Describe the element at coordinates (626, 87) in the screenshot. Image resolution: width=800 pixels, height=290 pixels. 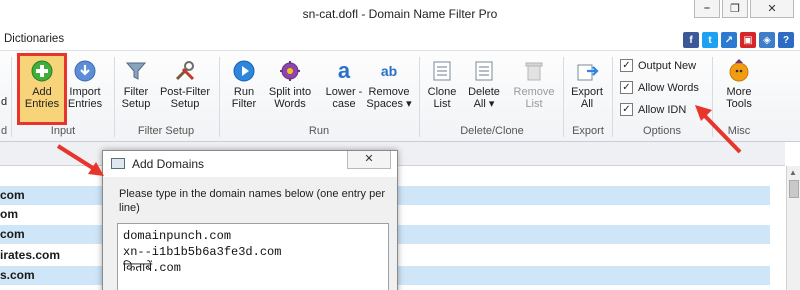
I see `allow-words-checkbox: ✓` at that location.